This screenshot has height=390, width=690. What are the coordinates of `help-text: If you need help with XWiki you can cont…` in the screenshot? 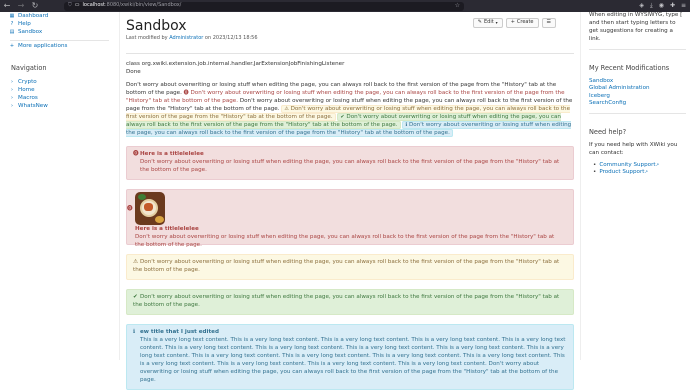 It's located at (633, 148).